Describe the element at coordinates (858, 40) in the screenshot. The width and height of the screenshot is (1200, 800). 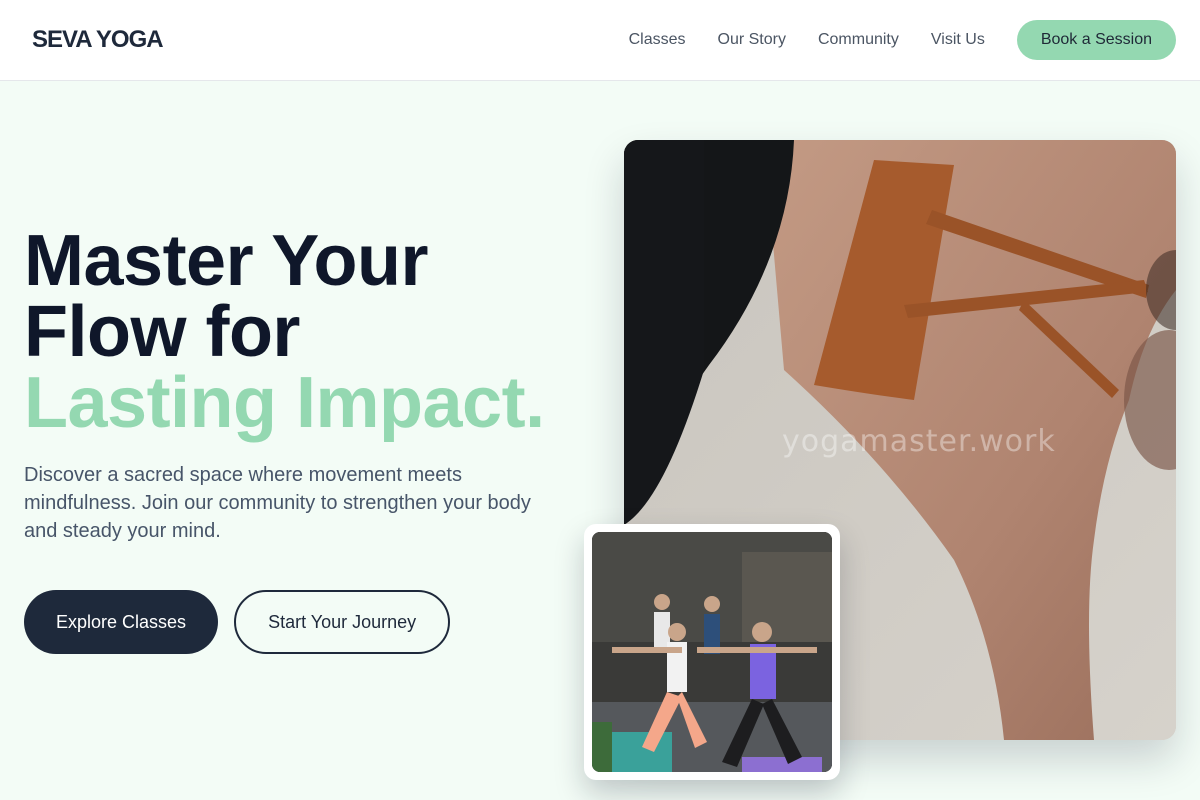
I see `nav-link-community: Community` at that location.